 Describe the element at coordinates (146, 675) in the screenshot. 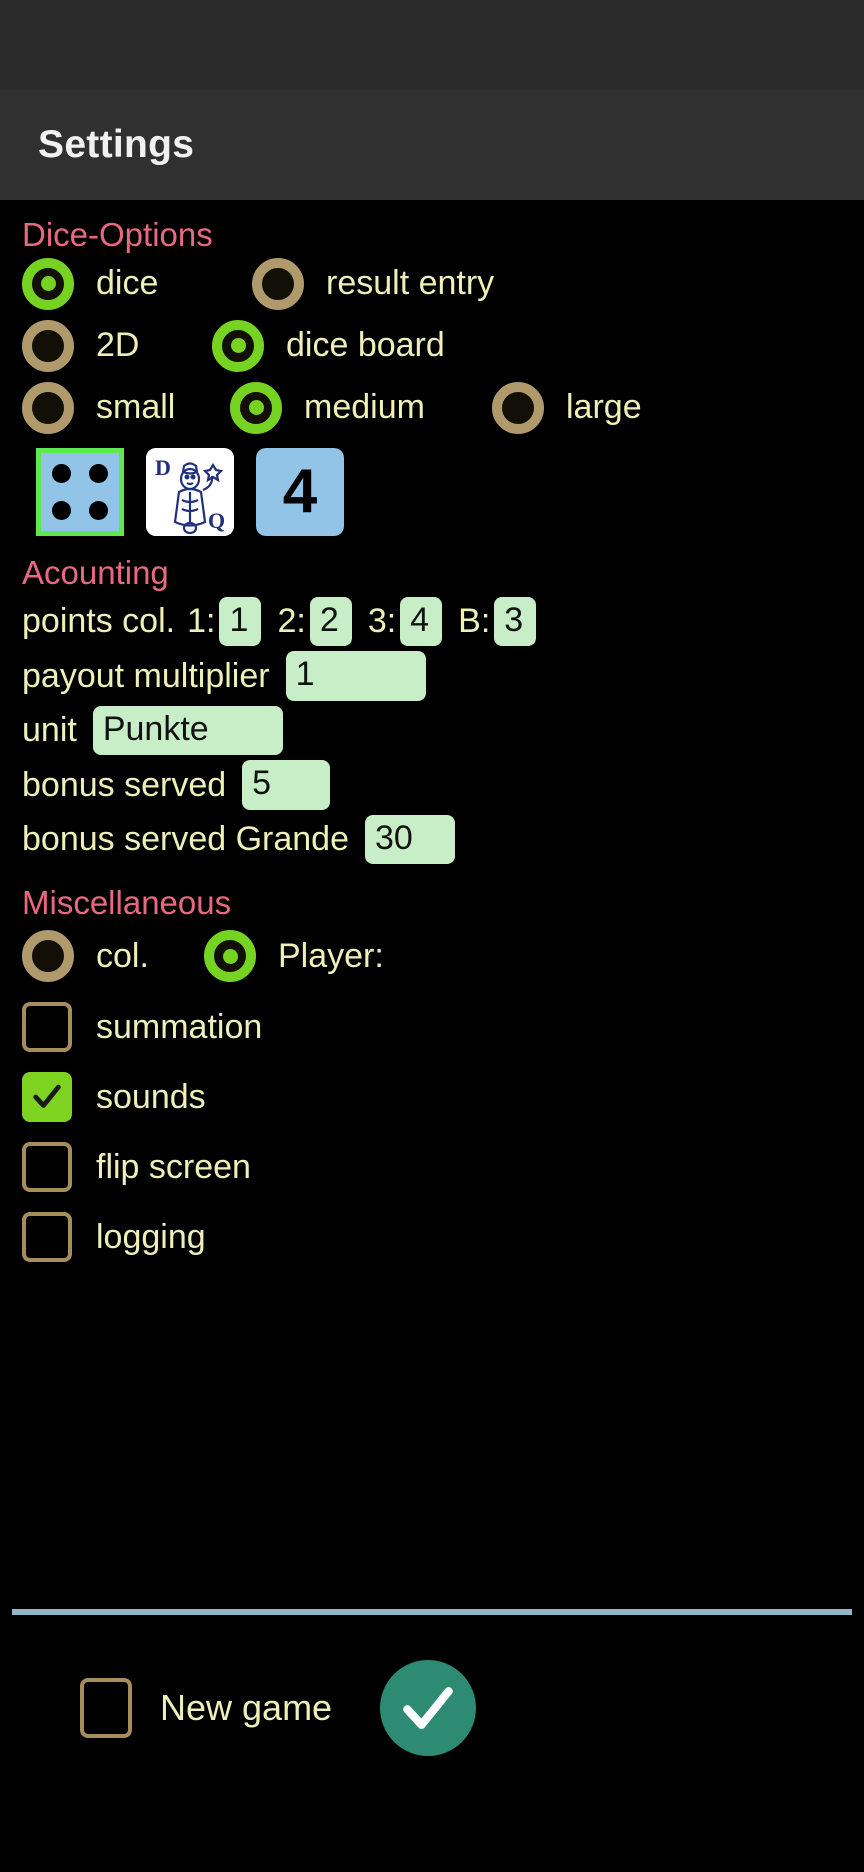

I see `payout-multiplier-label: payout multiplier` at that location.